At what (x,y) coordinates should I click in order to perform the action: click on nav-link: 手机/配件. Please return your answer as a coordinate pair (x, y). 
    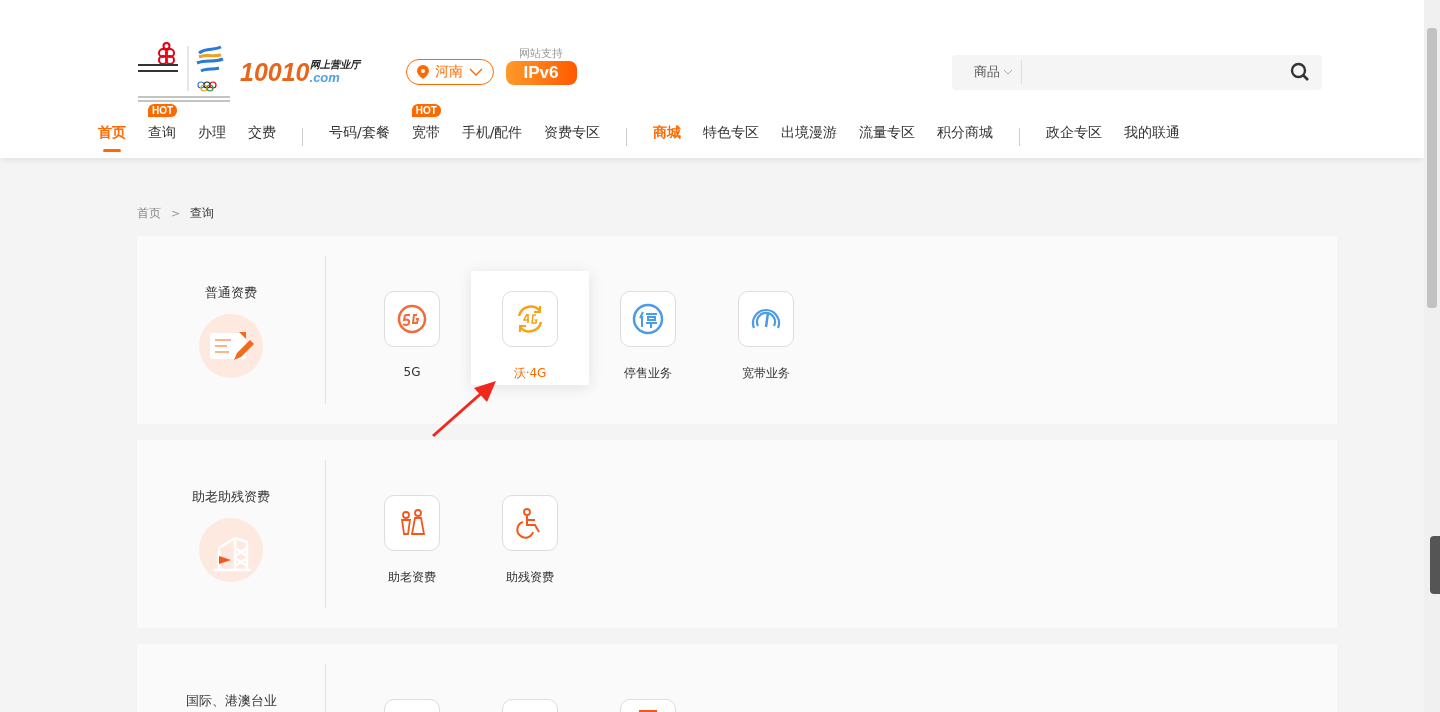
    Looking at the image, I should click on (492, 139).